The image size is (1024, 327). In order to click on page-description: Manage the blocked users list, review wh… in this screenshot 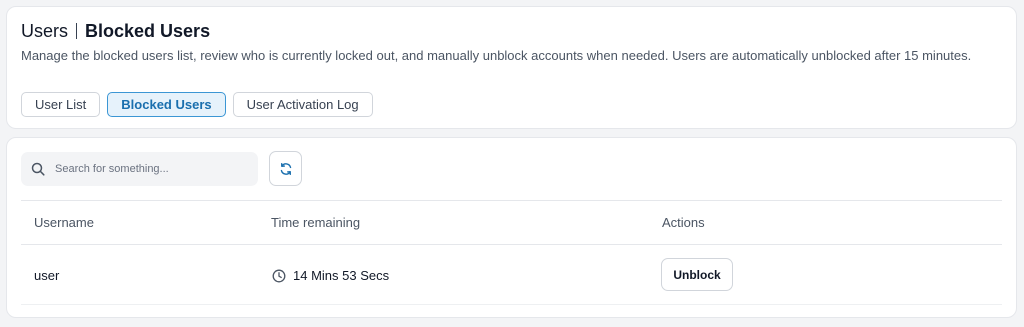, I will do `click(496, 55)`.